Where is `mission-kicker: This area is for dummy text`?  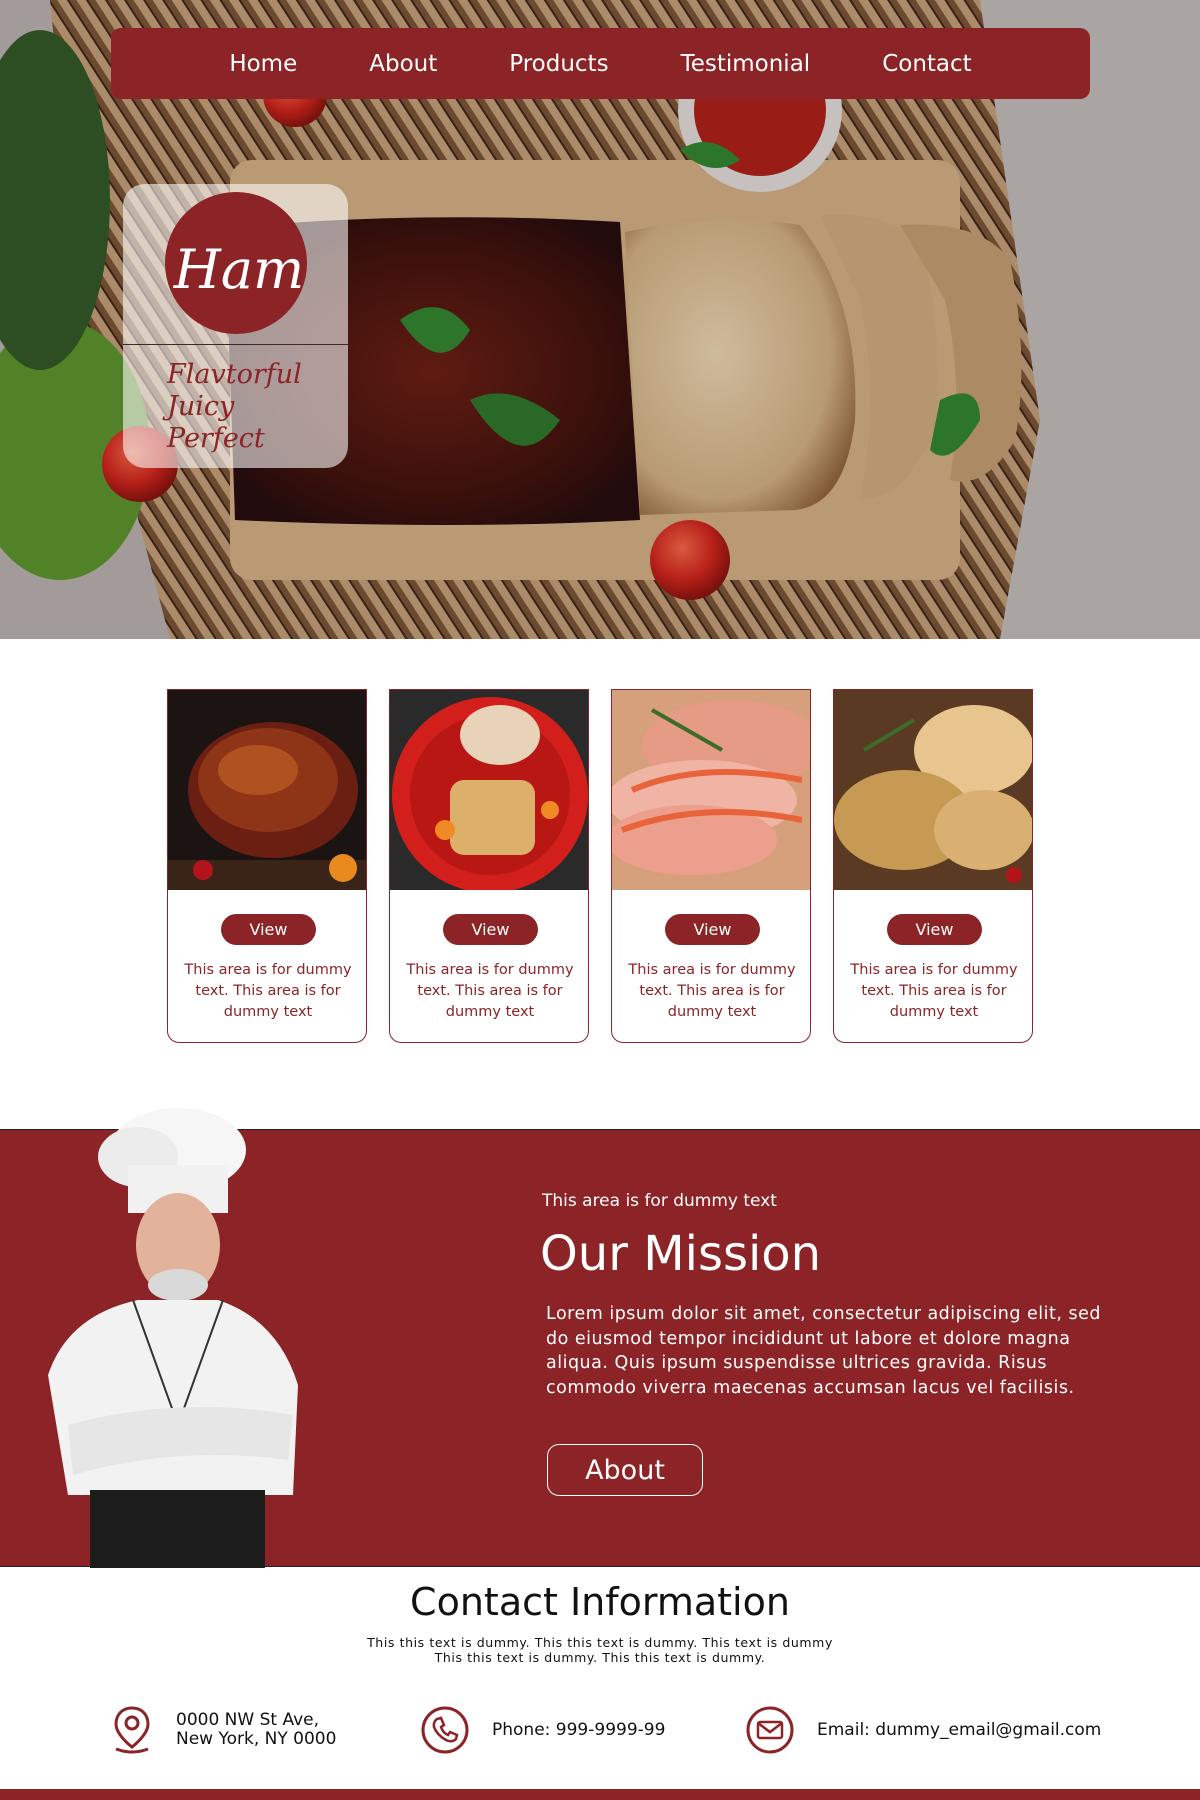
mission-kicker: This area is for dummy text is located at coordinates (659, 1201).